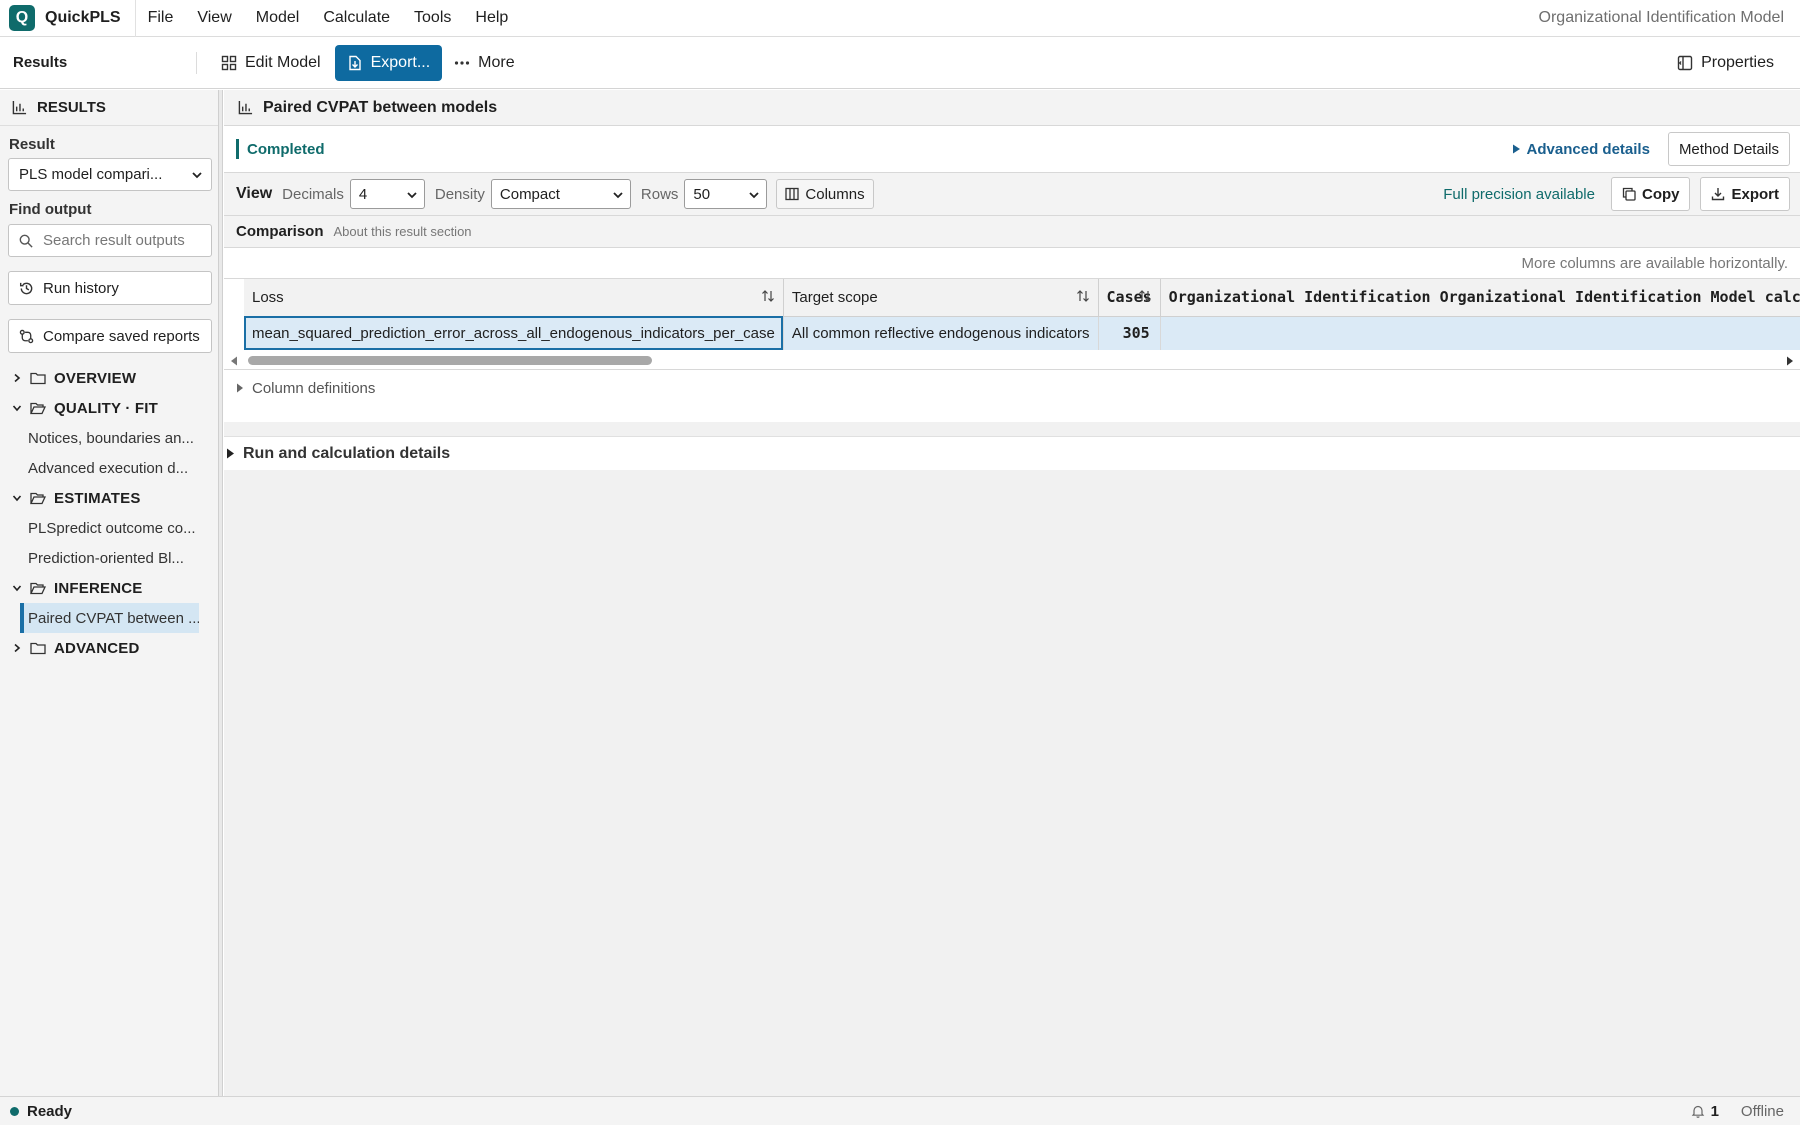 This screenshot has height=1125, width=1800. What do you see at coordinates (462, 62) in the screenshot?
I see `ellipsis-icon` at bounding box center [462, 62].